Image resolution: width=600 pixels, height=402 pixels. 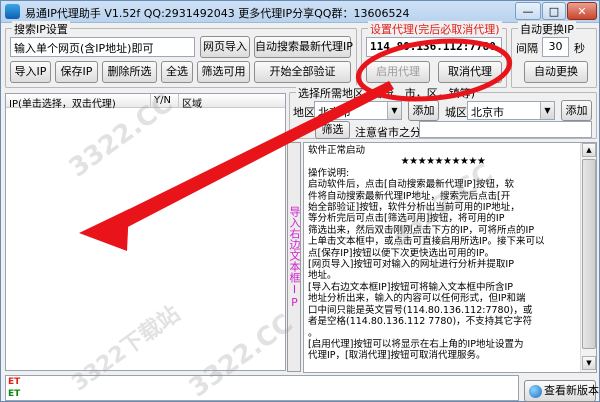 What do you see at coordinates (129, 72) in the screenshot?
I see `delete-selected-button: 删除所选` at bounding box center [129, 72].